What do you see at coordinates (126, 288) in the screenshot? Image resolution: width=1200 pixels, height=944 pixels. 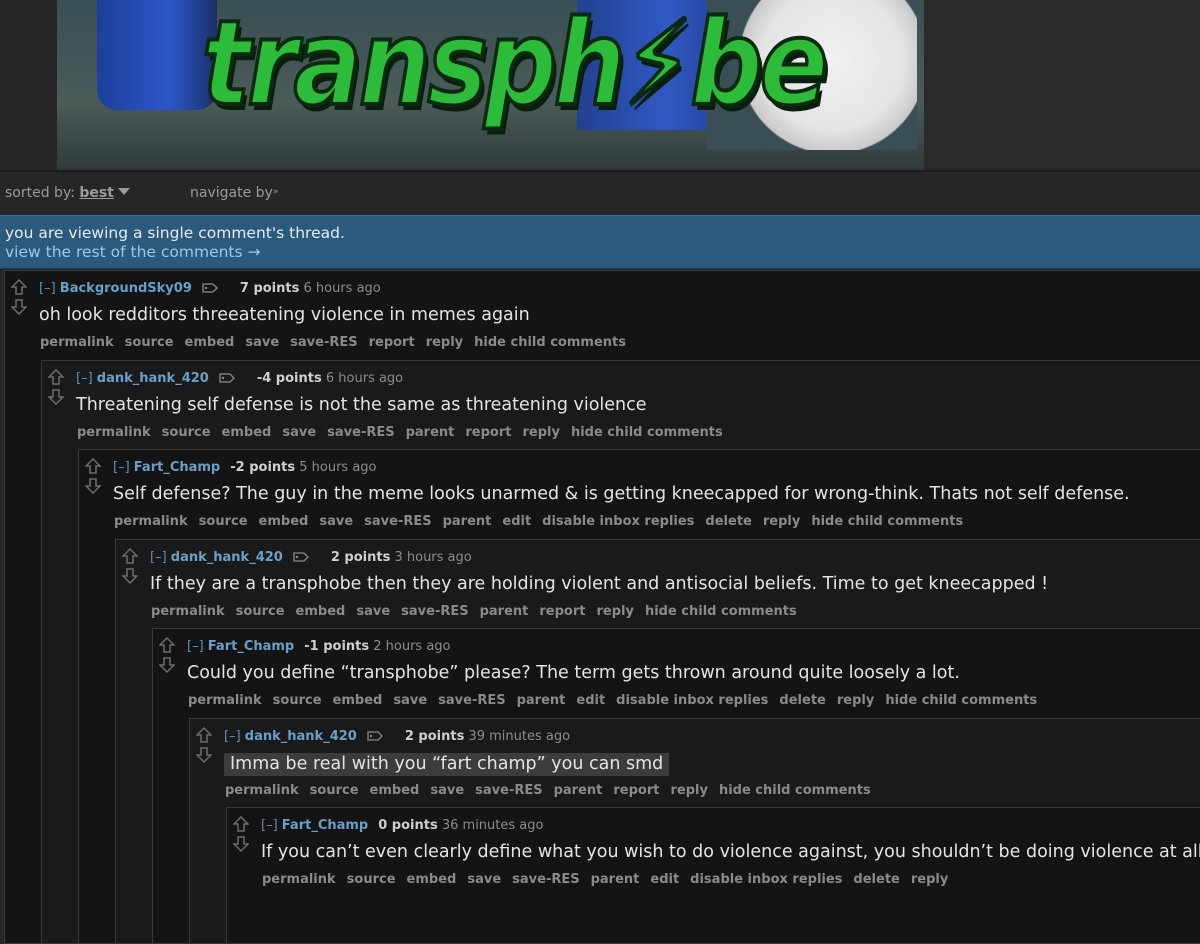 I see `author-link: BackgroundSky09` at bounding box center [126, 288].